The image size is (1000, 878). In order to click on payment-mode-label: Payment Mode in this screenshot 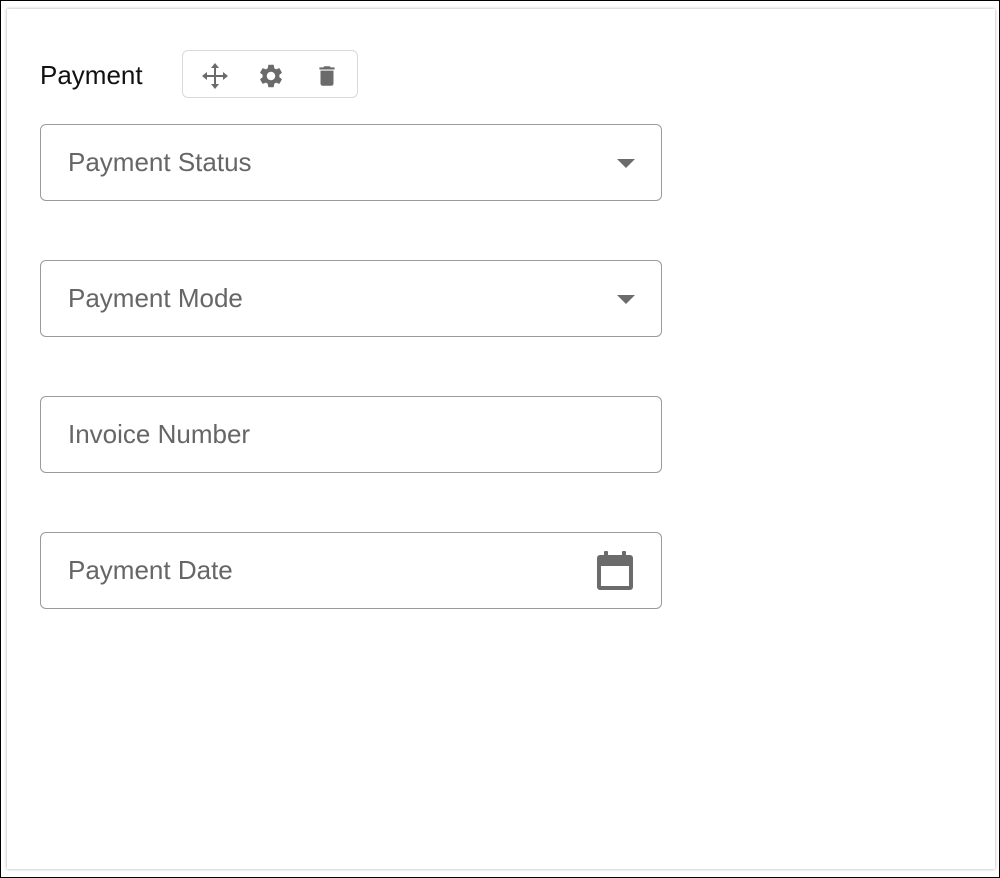, I will do `click(155, 298)`.